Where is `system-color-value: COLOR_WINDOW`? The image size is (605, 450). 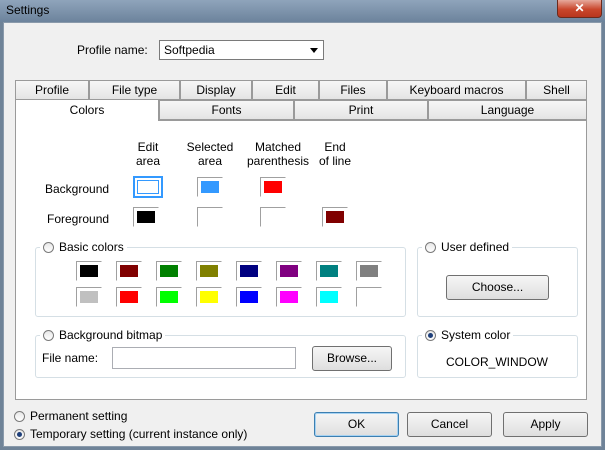 system-color-value: COLOR_WINDOW is located at coordinates (497, 362).